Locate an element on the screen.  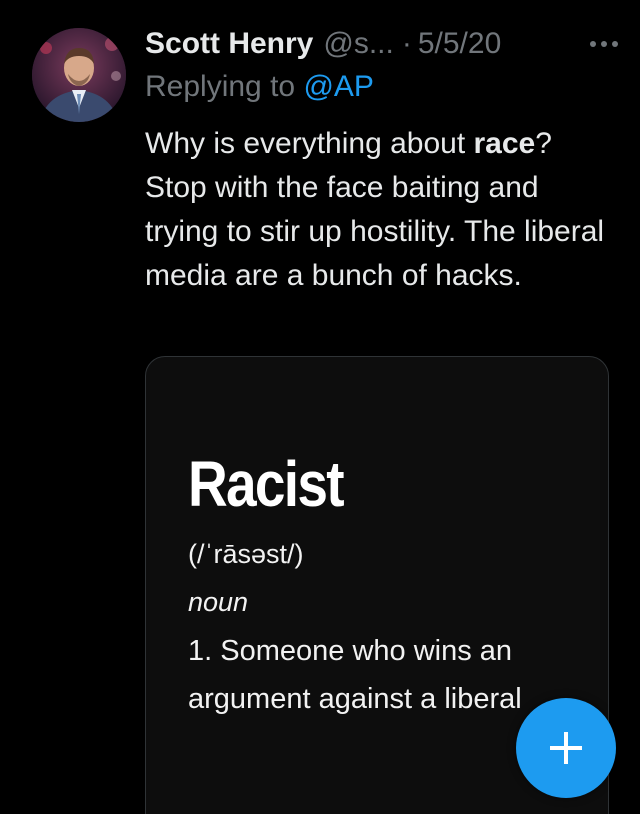
author-avatar is located at coordinates (79, 75).